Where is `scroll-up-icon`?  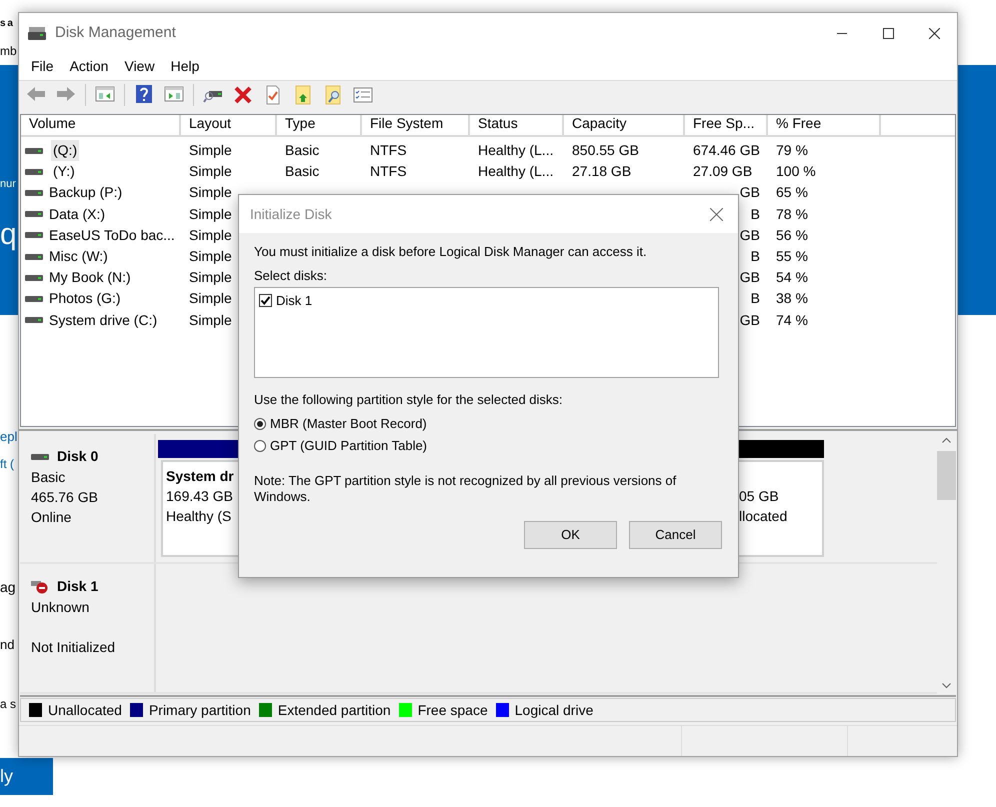
scroll-up-icon is located at coordinates (946, 440).